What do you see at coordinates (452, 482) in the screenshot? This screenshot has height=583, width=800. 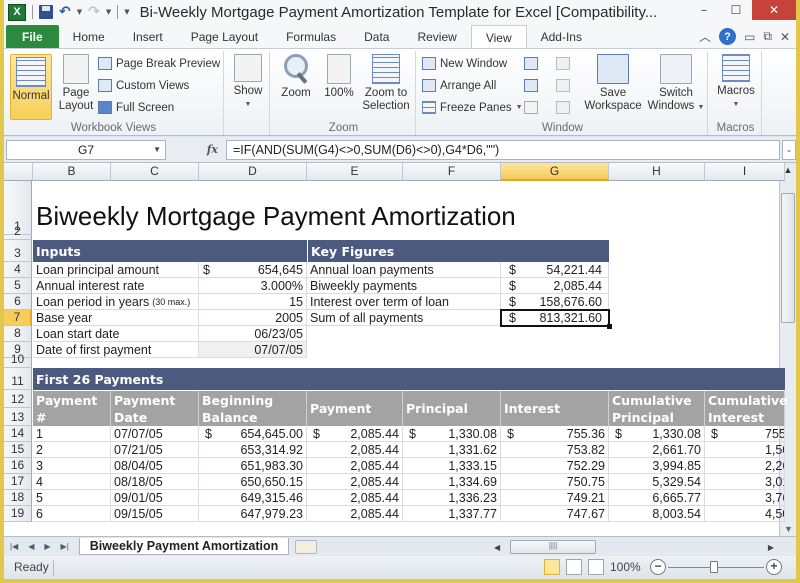 I see `payment-cell: 1,334.69` at bounding box center [452, 482].